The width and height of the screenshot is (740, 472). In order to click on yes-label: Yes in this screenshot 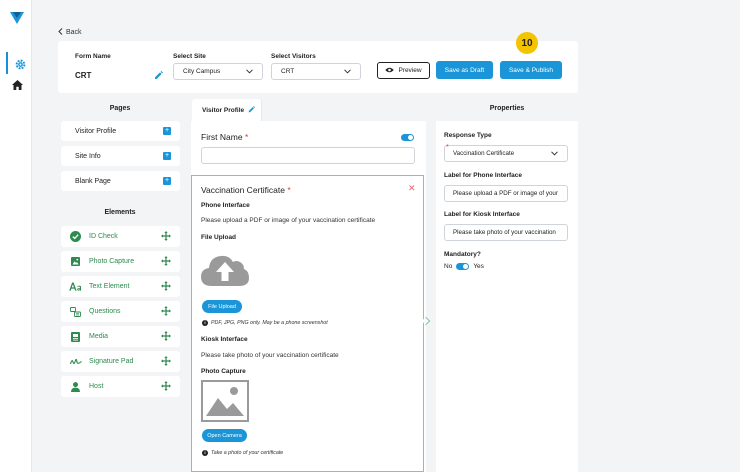, I will do `click(478, 266)`.